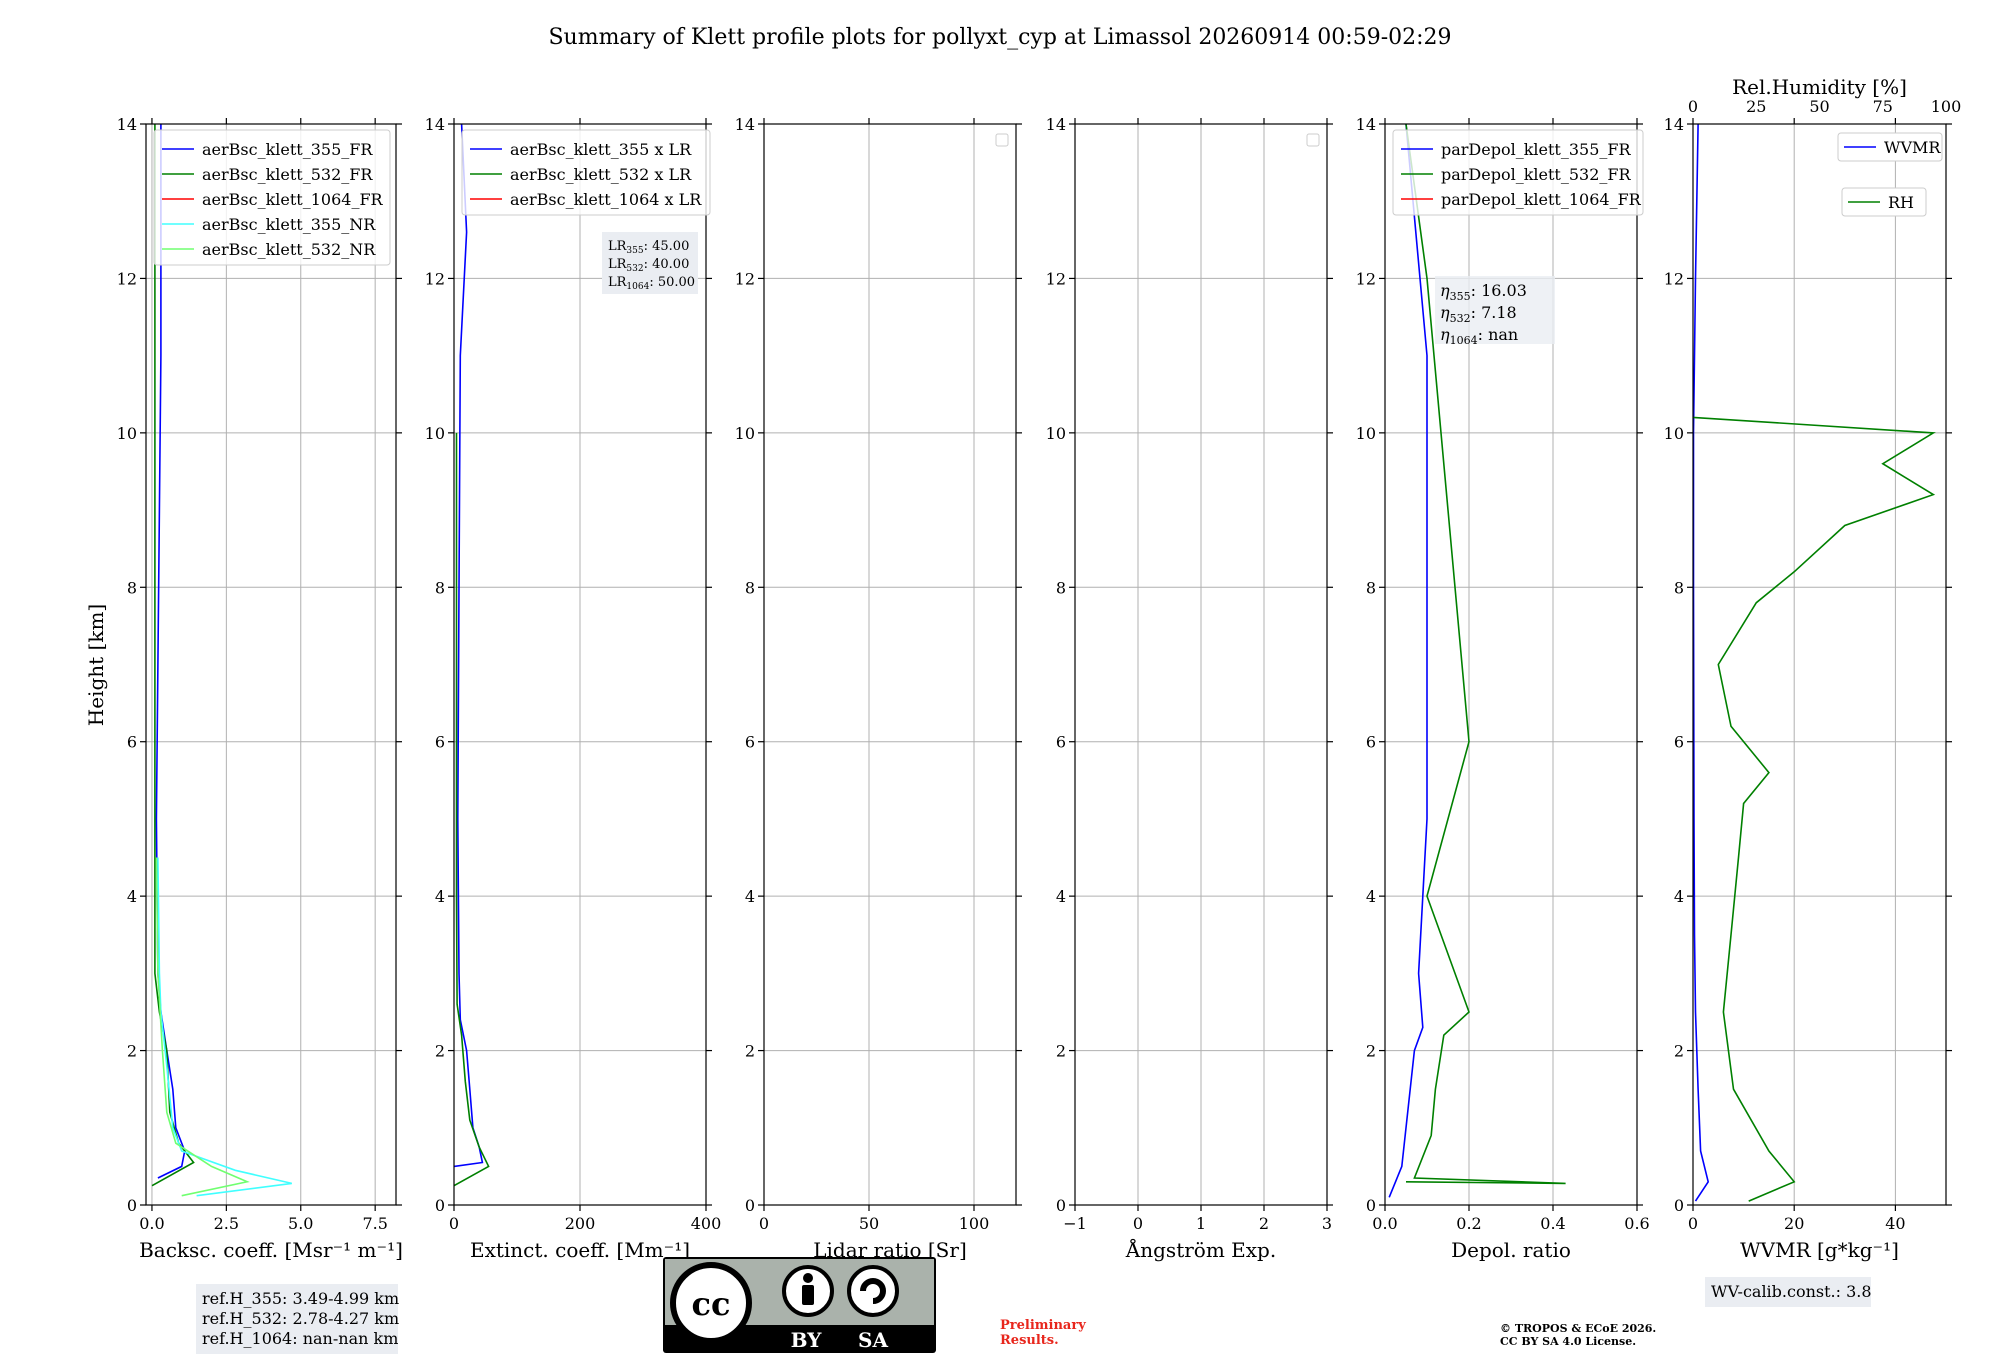 The width and height of the screenshot is (2000, 1360). Describe the element at coordinates (374, 1223) in the screenshot. I see `x-tick-label: 7.5` at that location.